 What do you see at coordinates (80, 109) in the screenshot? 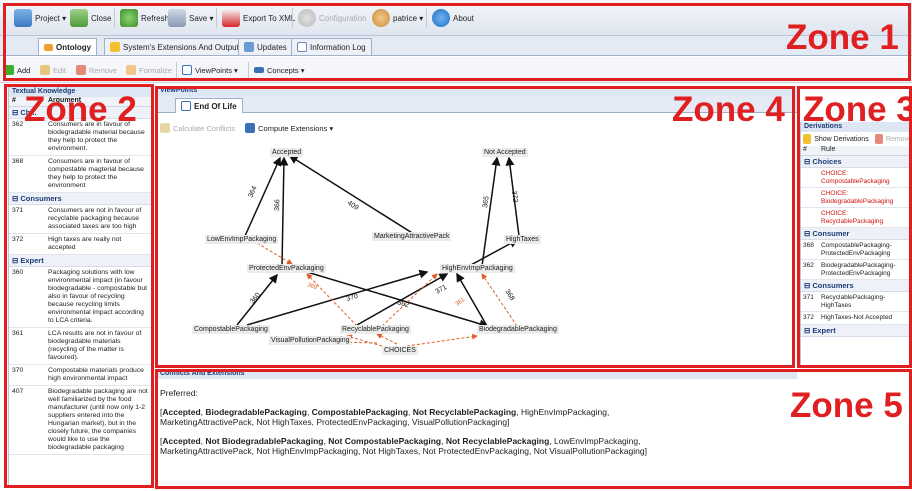
I see `zone-2-label: Zone 2` at bounding box center [80, 109].